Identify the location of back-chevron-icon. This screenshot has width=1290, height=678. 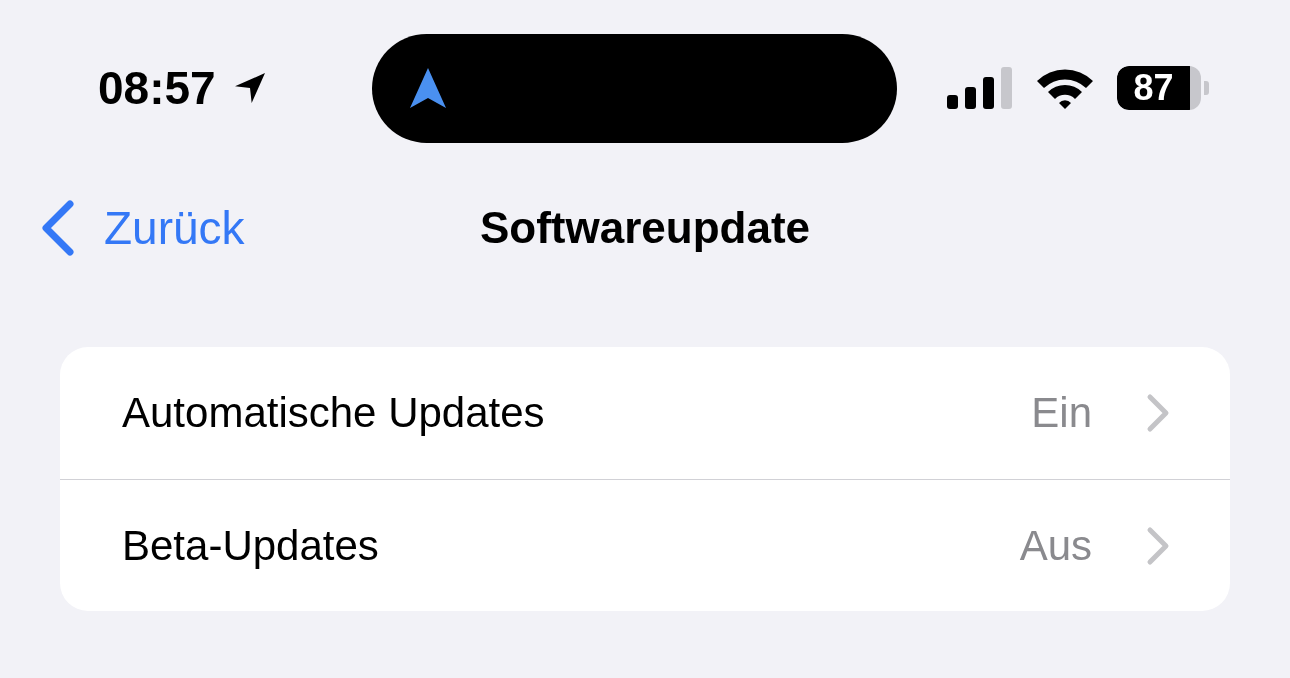
(57, 228).